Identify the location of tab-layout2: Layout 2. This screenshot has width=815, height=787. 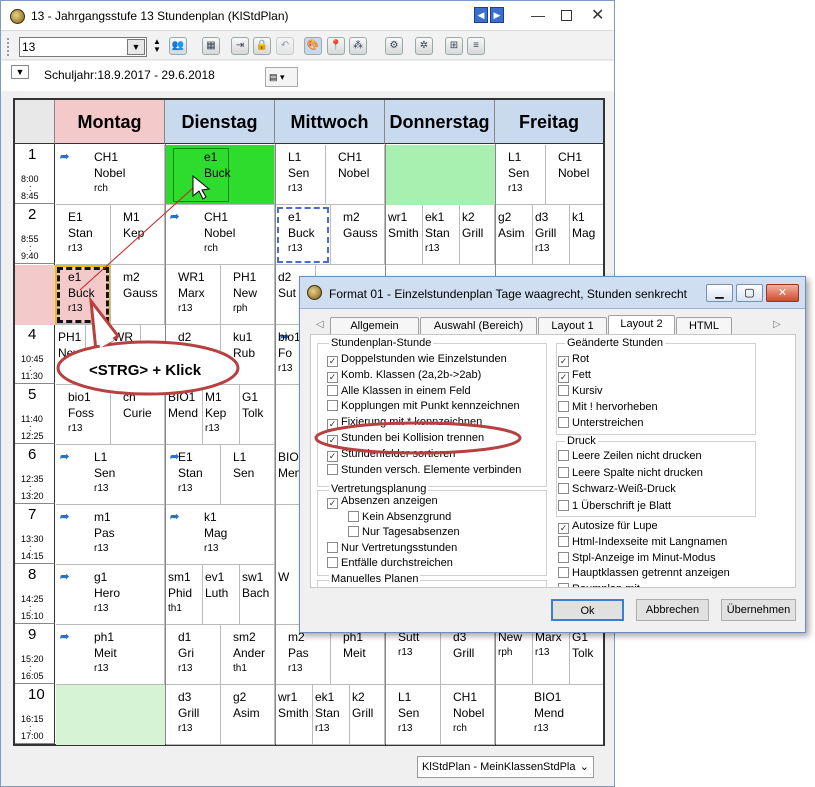
(641, 325).